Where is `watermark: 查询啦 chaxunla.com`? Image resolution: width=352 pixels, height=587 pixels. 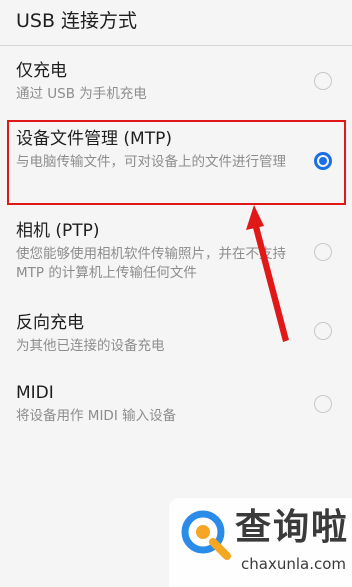
watermark: 查询啦 chaxunla.com is located at coordinates (260, 542).